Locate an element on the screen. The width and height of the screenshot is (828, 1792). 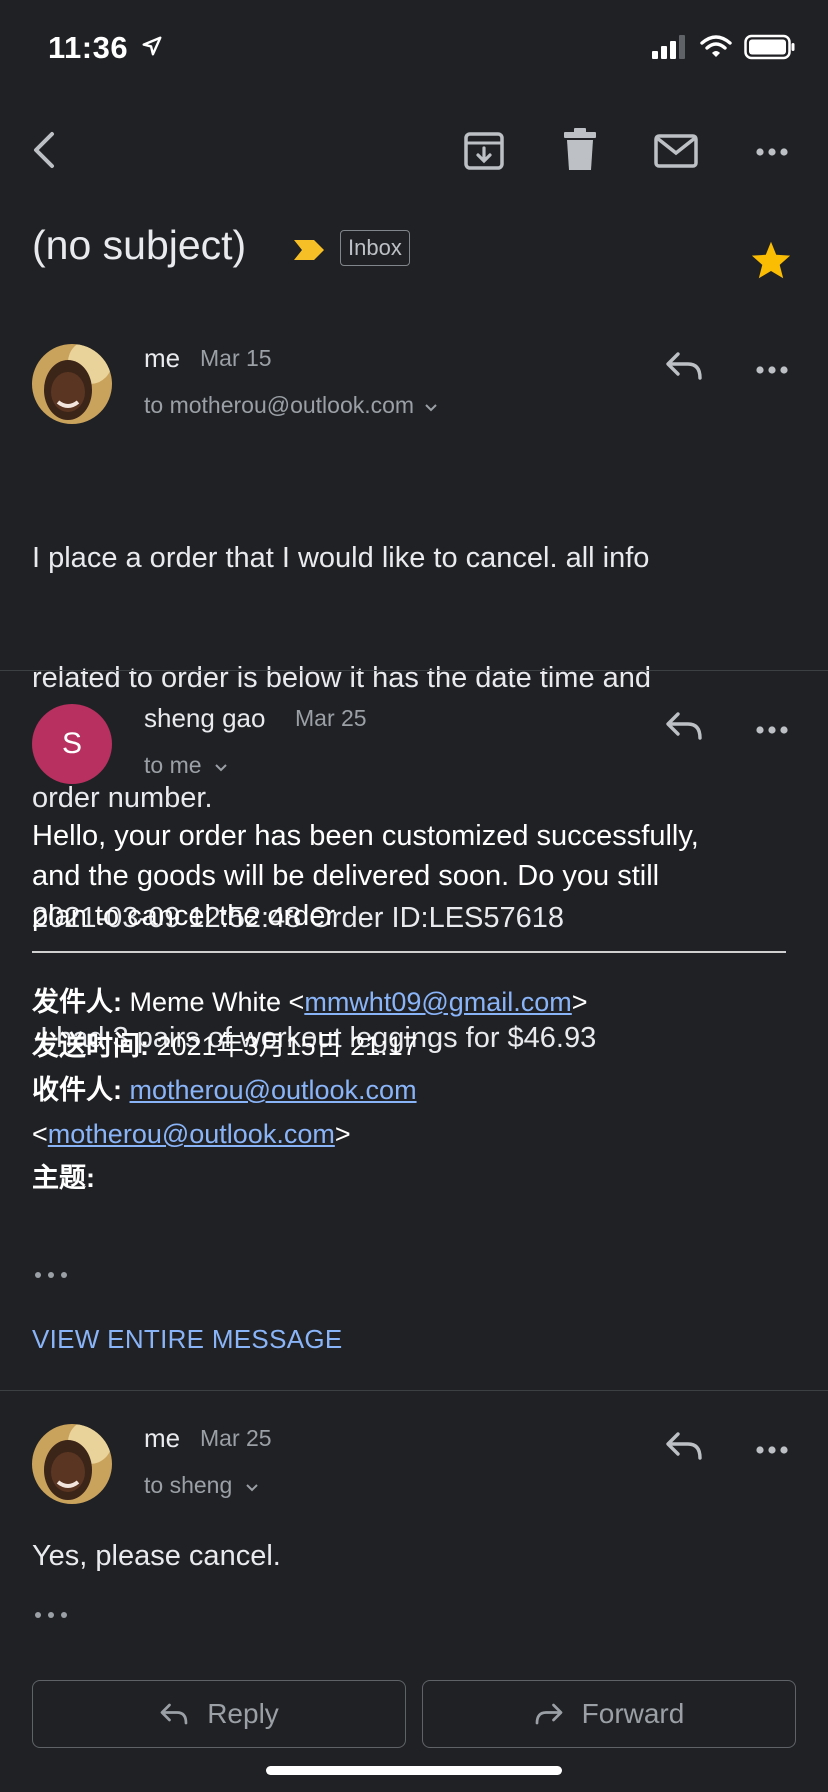
clock: 11:36 is located at coordinates (88, 47).